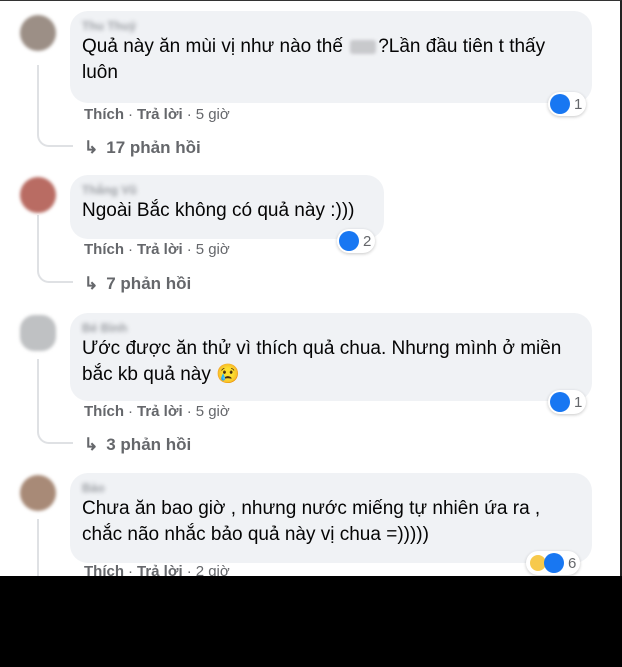 This screenshot has height=667, width=622. I want to click on comment-bubble: Thắng Vũ Ngoài Bắc không có quả này :))), so click(227, 207).